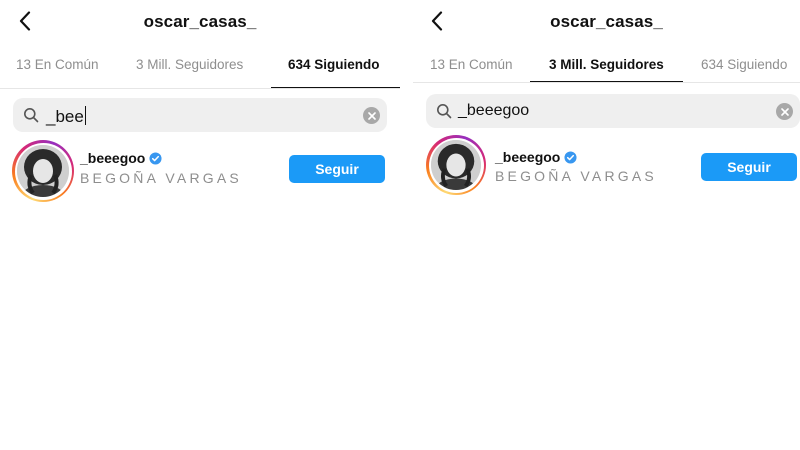  Describe the element at coordinates (613, 111) in the screenshot. I see `search-bar: _beeegoo` at that location.